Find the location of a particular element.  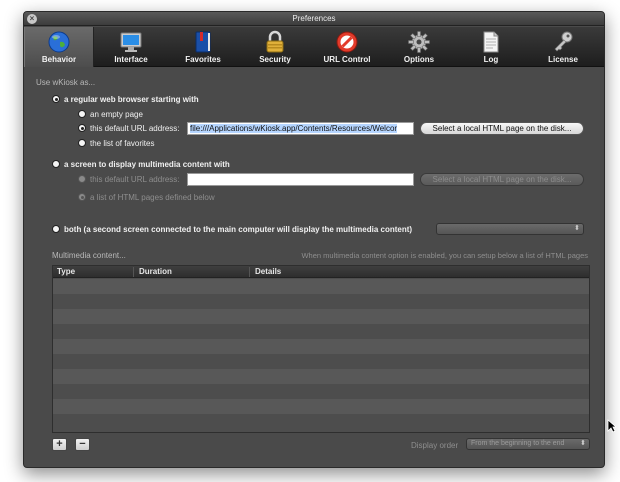

tab-label: Interface is located at coordinates (131, 59).